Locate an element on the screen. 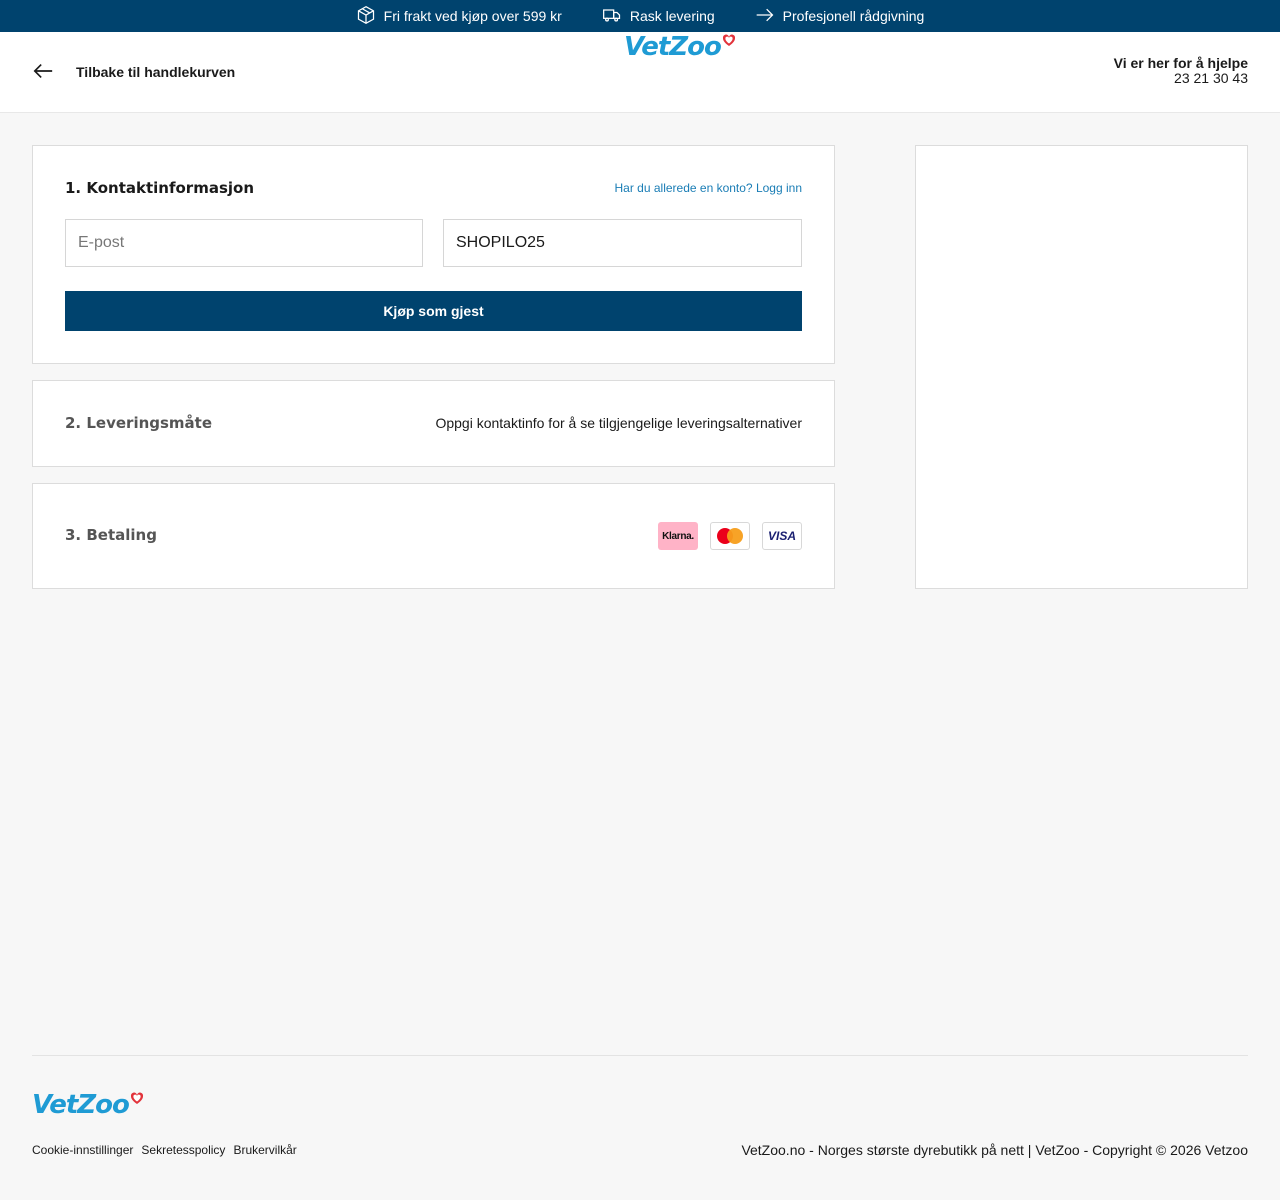  usp-advice: Profesjonell rådgivning is located at coordinates (840, 16).